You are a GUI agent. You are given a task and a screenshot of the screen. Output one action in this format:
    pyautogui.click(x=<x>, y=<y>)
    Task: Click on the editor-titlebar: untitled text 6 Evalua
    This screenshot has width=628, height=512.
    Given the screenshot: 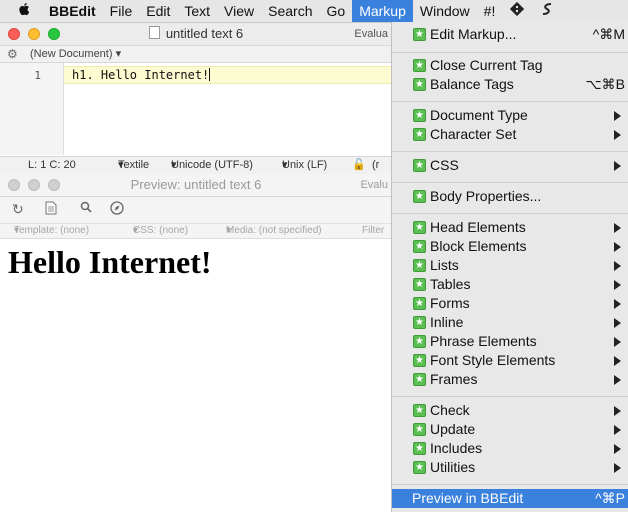 What is the action you would take?
    pyautogui.click(x=196, y=34)
    